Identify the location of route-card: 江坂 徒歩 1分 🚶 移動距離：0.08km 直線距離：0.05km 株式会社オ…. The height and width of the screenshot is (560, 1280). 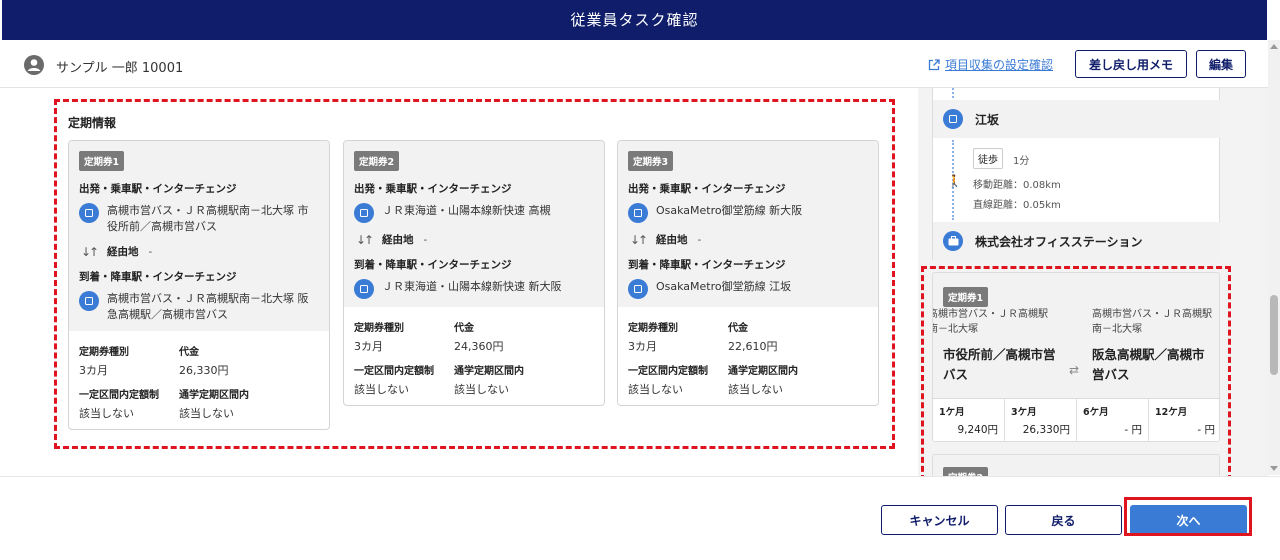
(1076, 174).